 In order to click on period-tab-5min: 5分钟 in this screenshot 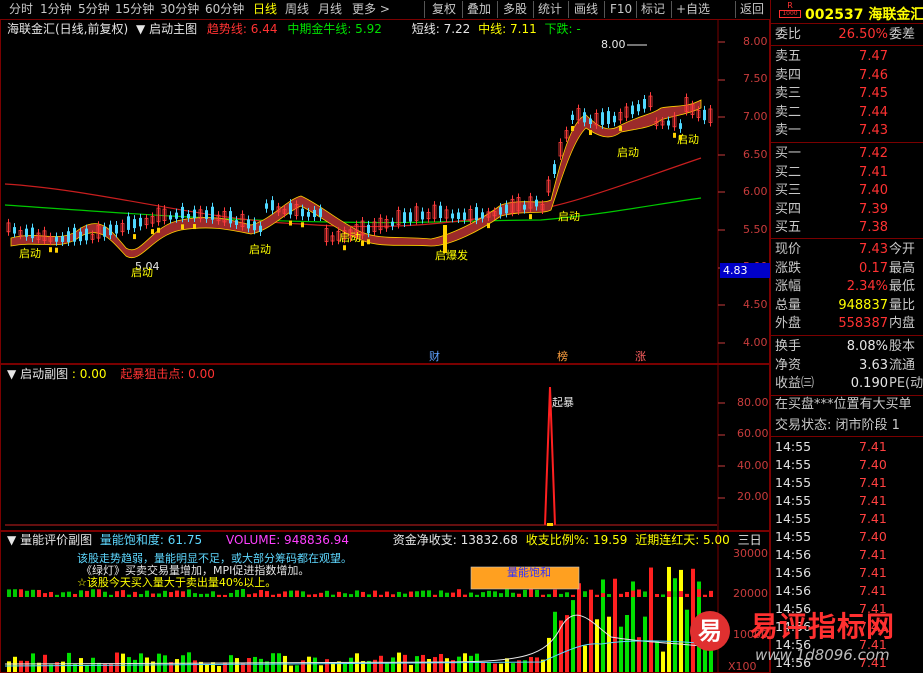, I will do `click(94, 9)`.